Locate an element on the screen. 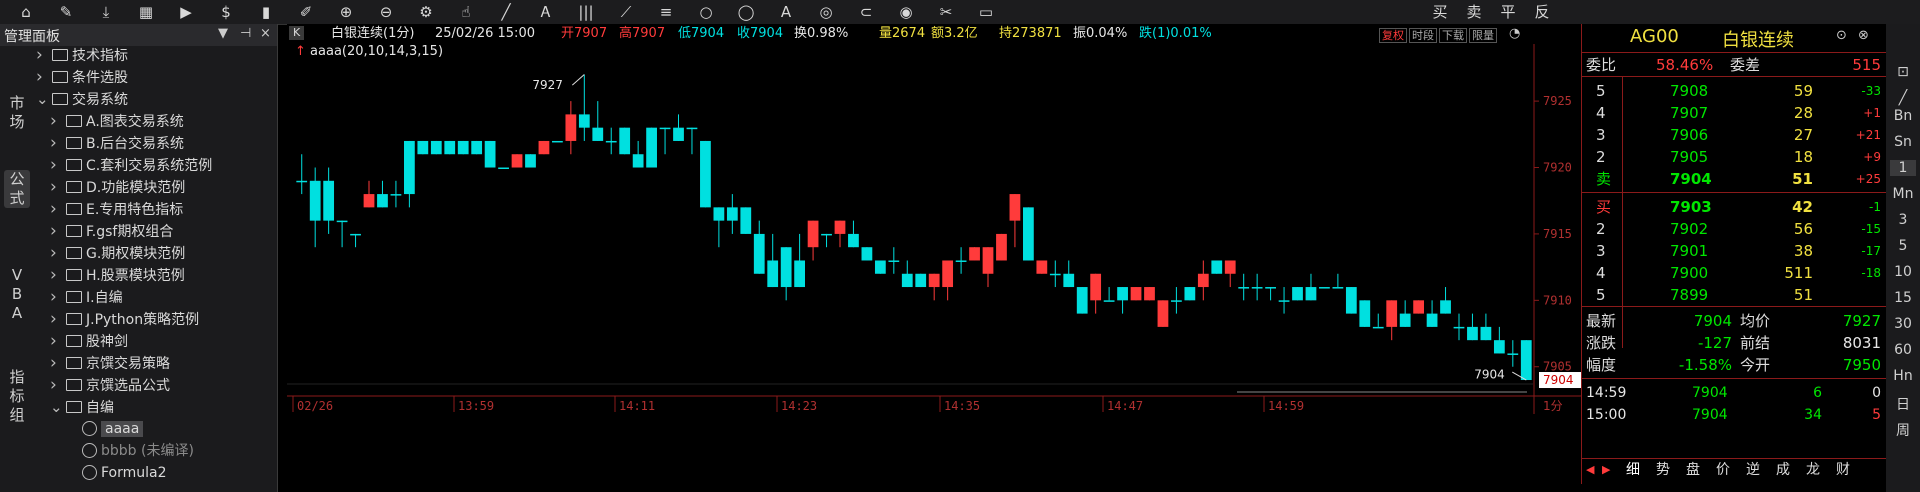 This screenshot has height=492, width=1920. tree-folder: › 京馔交易策略 is located at coordinates (110, 363).